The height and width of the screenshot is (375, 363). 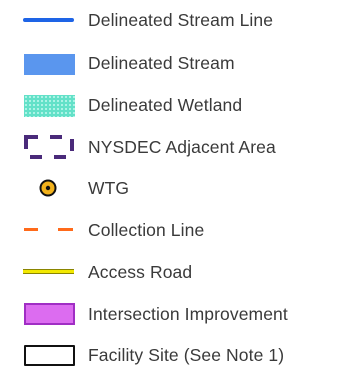 I want to click on wetland-pattern-symbol, so click(x=44, y=105).